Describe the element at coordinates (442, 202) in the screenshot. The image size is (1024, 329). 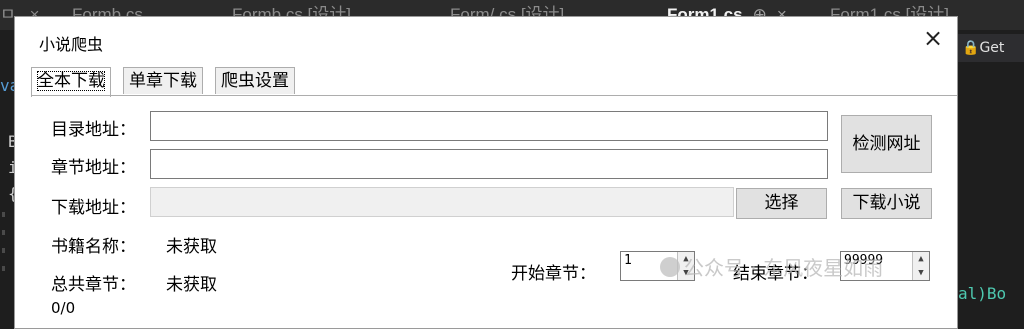
I see `download-path-input` at that location.